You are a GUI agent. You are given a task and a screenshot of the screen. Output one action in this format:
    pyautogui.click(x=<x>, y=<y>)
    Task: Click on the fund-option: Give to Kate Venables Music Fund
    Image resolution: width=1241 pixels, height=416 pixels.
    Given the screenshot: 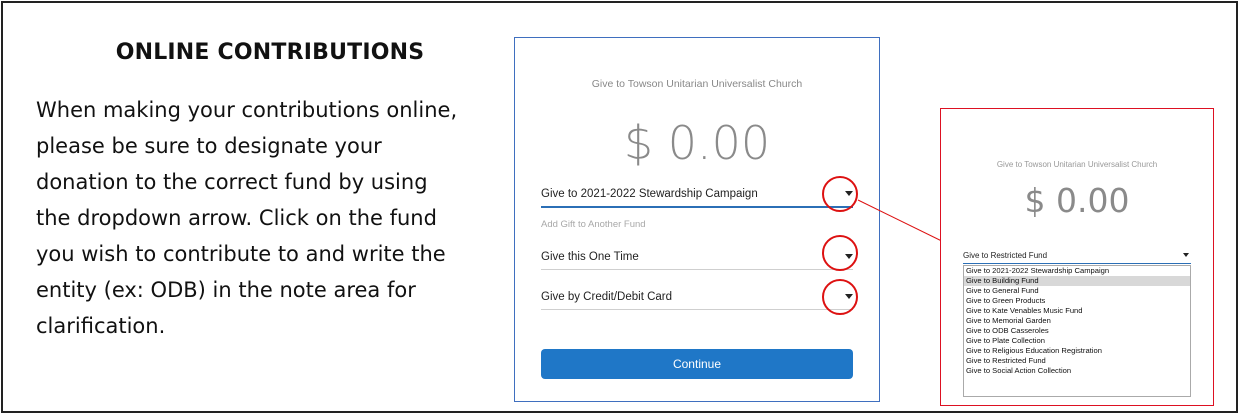 What is the action you would take?
    pyautogui.click(x=1077, y=311)
    